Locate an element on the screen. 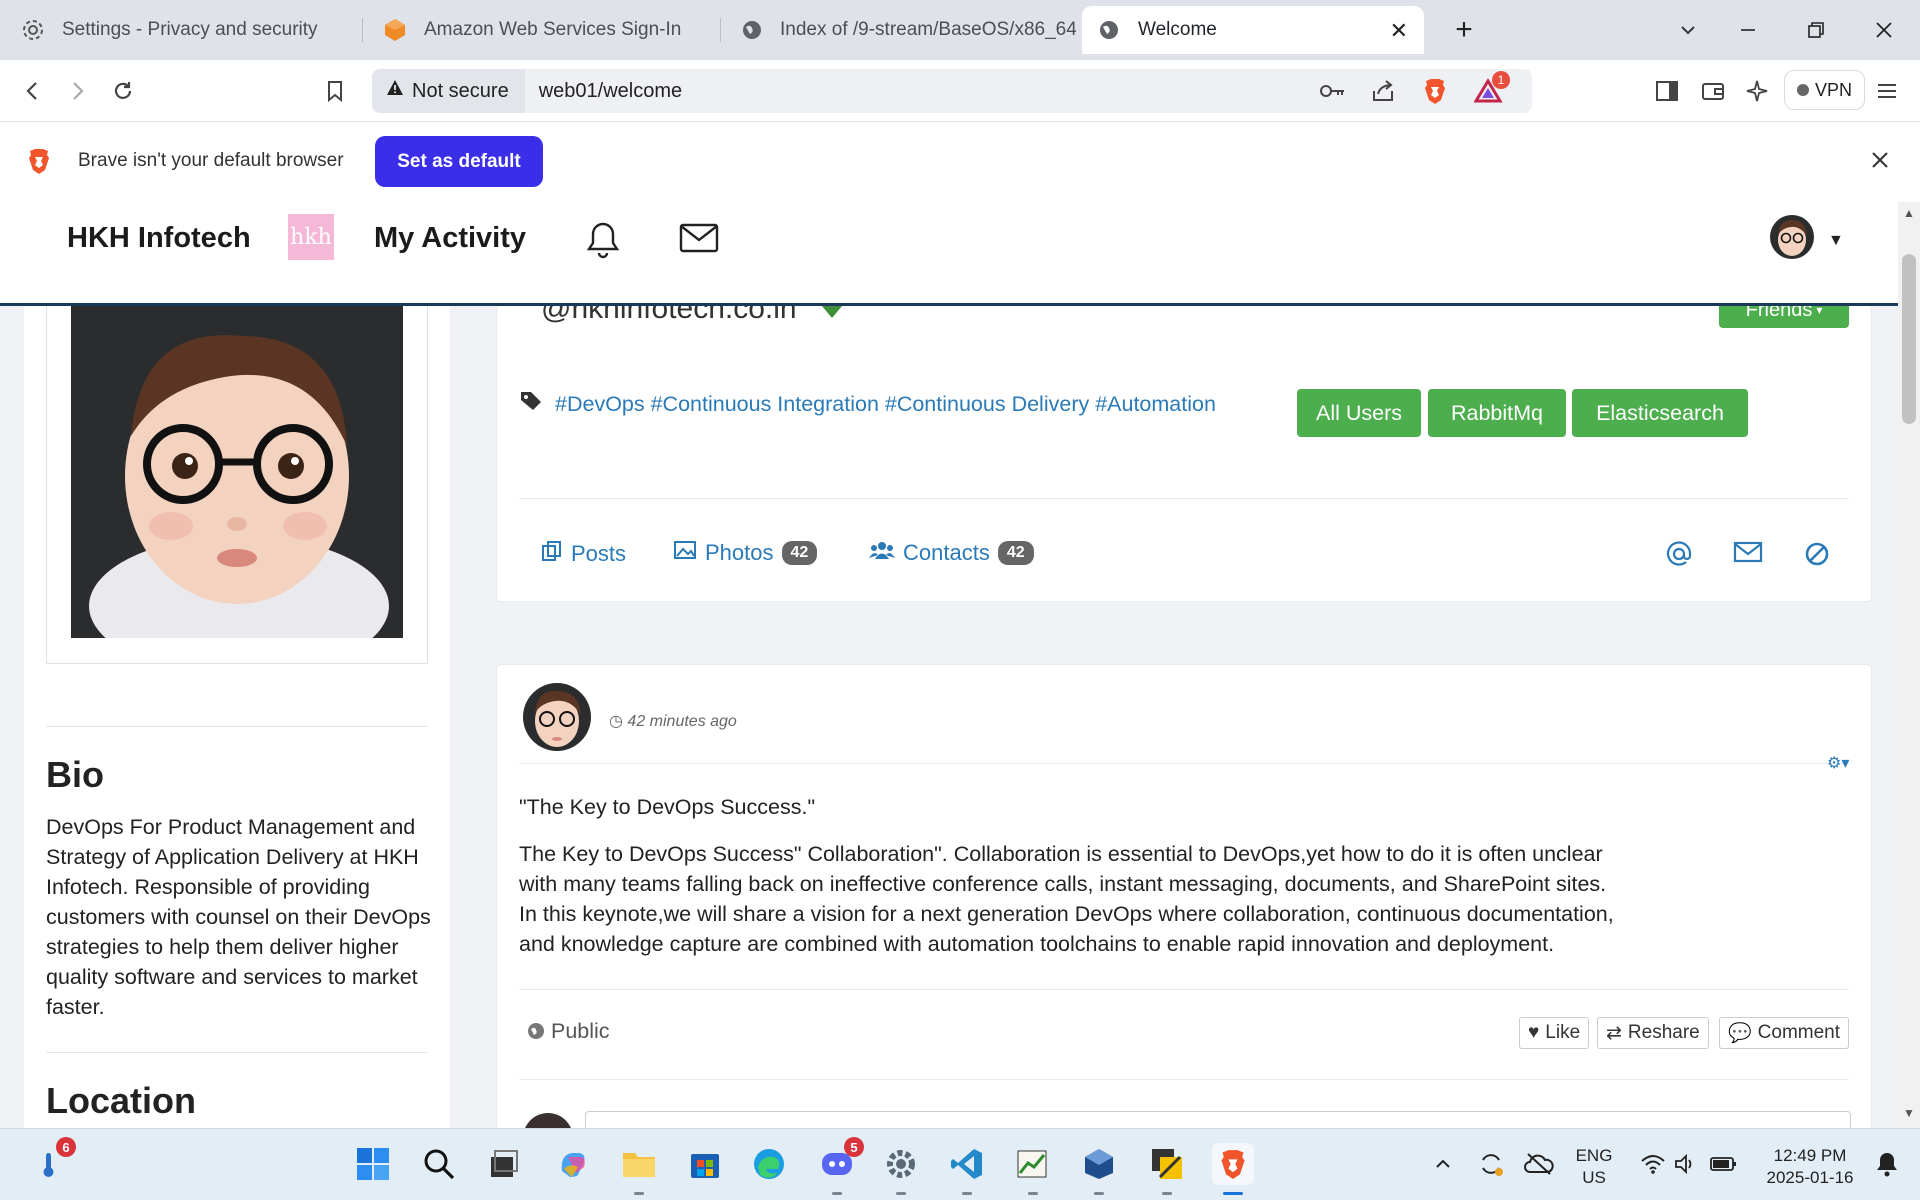 This screenshot has height=1200, width=1920. tab-index-baseos: Index of /9-stream/BaseOS/x86_64/ is located at coordinates (901, 30).